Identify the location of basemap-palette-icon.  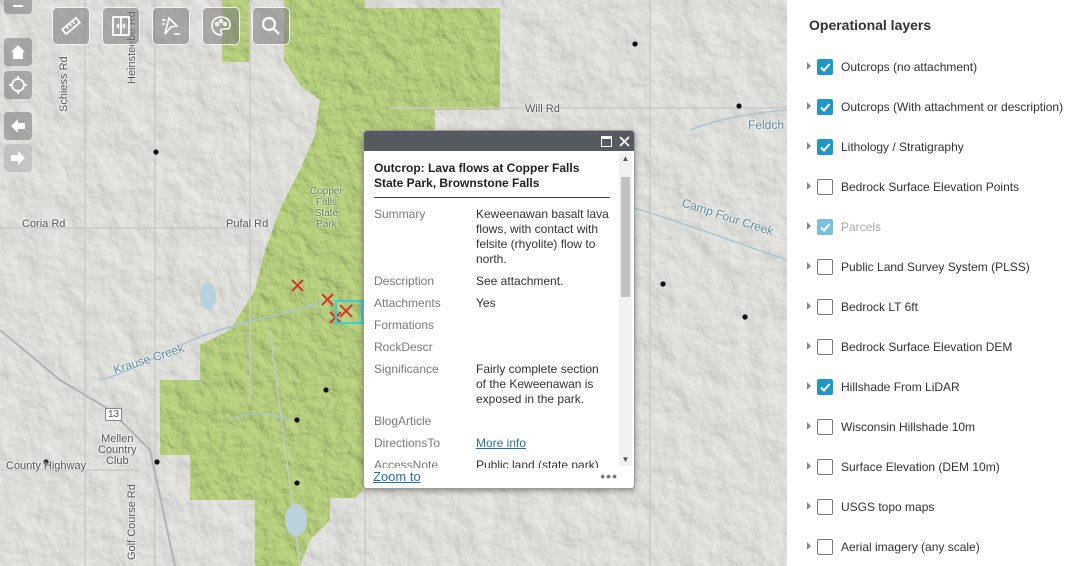
(221, 26).